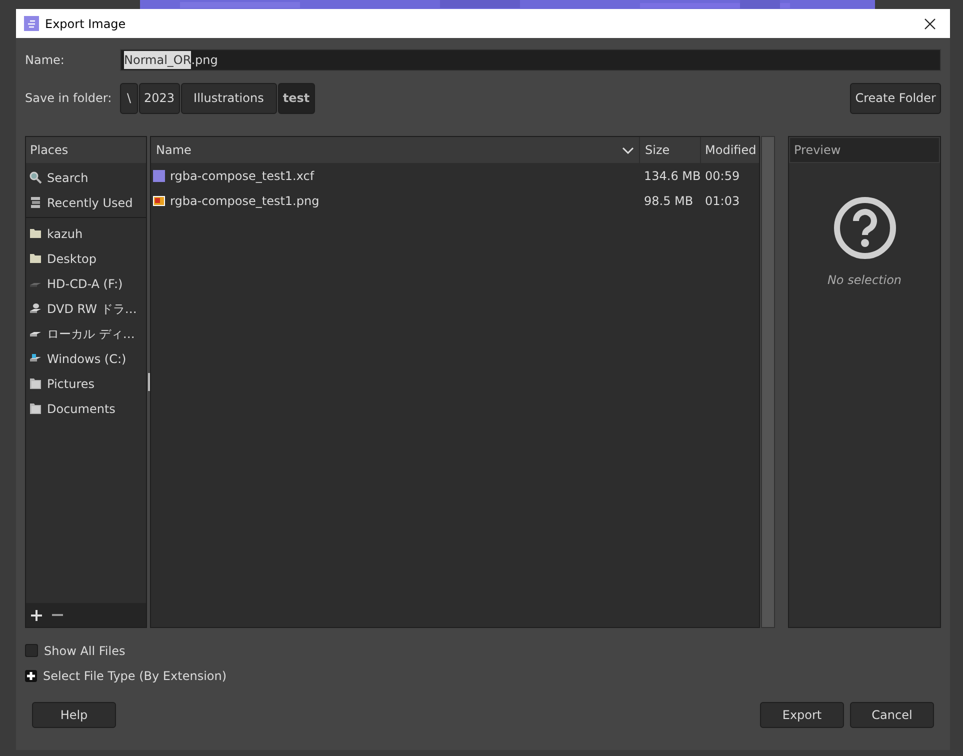  Describe the element at coordinates (36, 615) in the screenshot. I see `add-icon` at that location.